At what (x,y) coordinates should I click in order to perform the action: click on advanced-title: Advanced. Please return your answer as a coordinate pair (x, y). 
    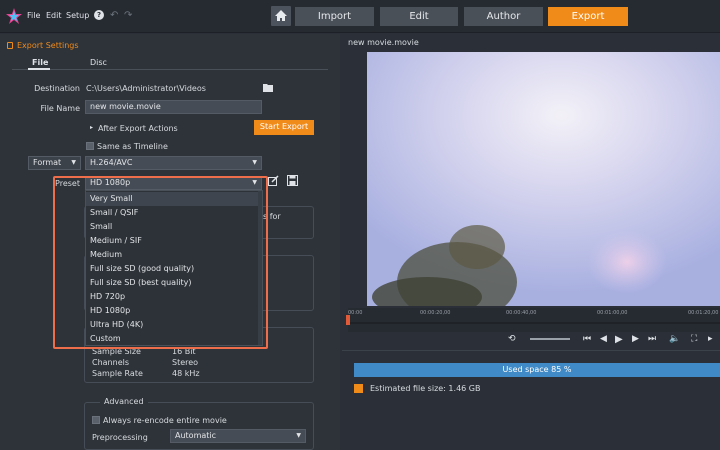
    Looking at the image, I should click on (124, 401).